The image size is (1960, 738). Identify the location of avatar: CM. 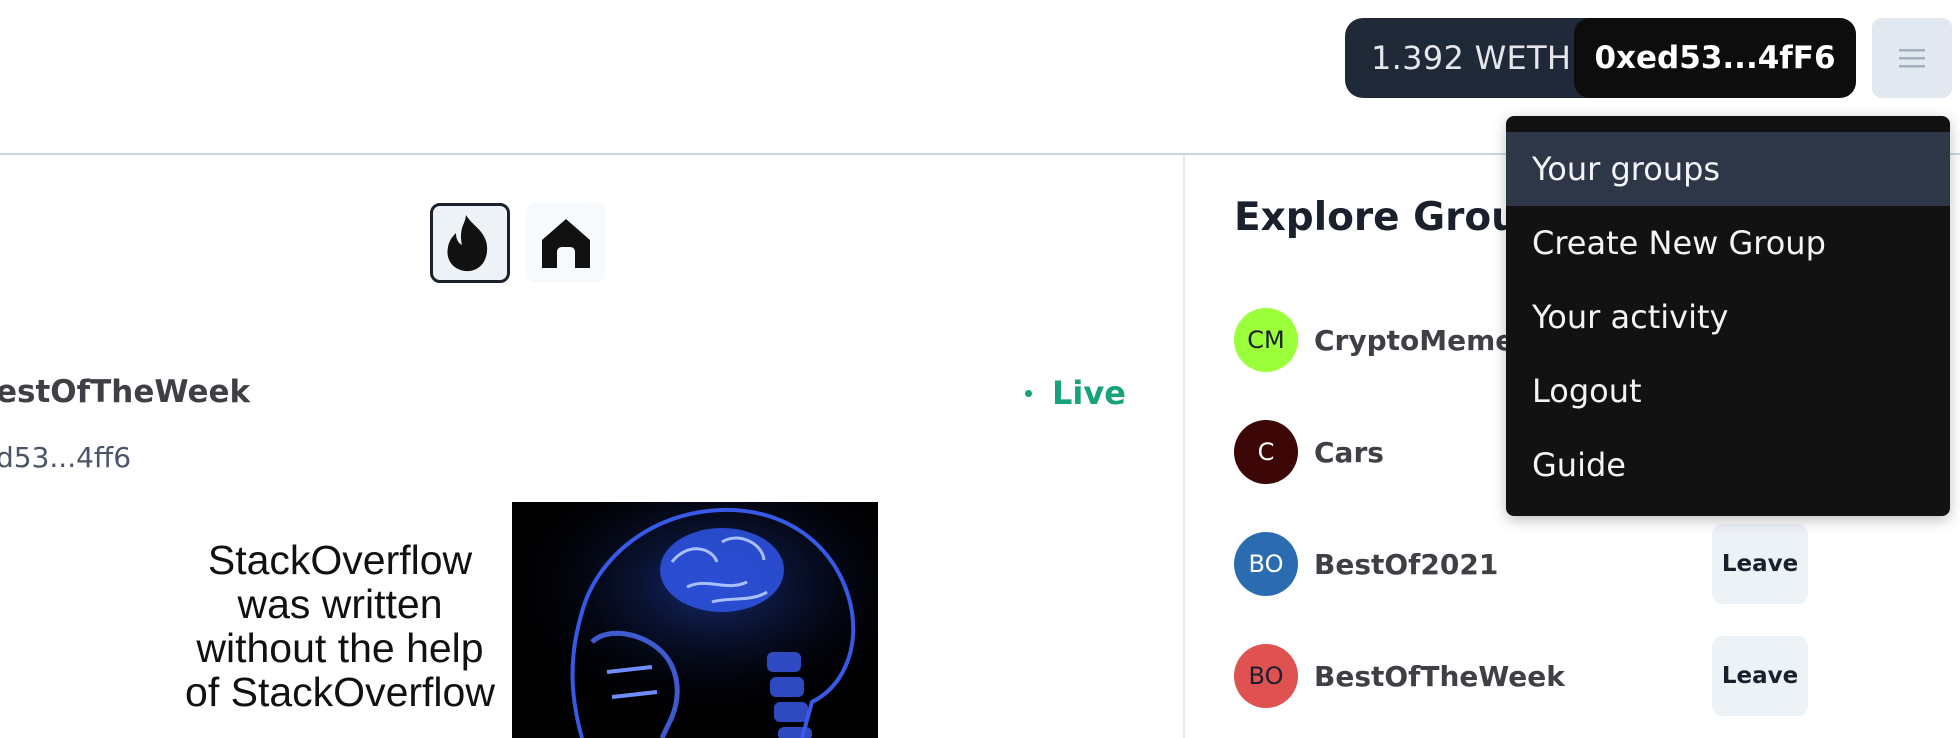
(1266, 340).